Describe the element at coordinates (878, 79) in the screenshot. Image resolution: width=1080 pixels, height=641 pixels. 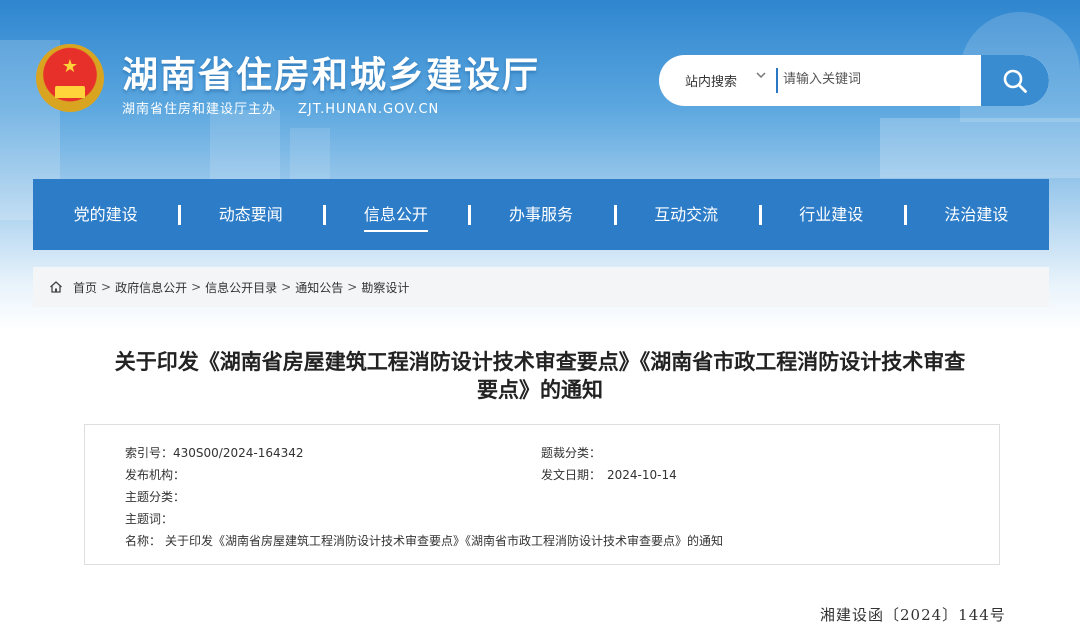
I see `search-input` at that location.